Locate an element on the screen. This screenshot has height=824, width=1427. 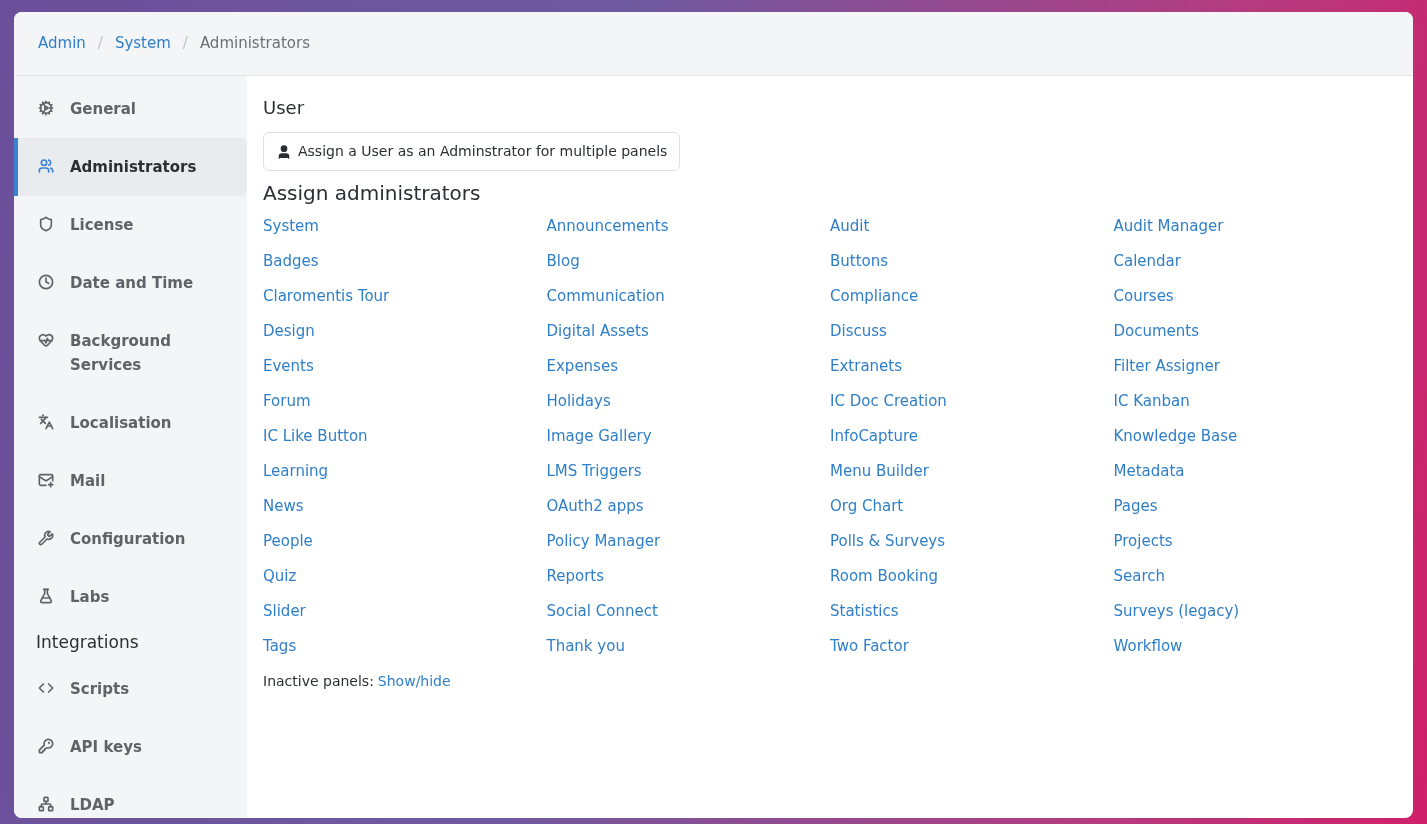
panel-link: Projects is located at coordinates (1143, 541).